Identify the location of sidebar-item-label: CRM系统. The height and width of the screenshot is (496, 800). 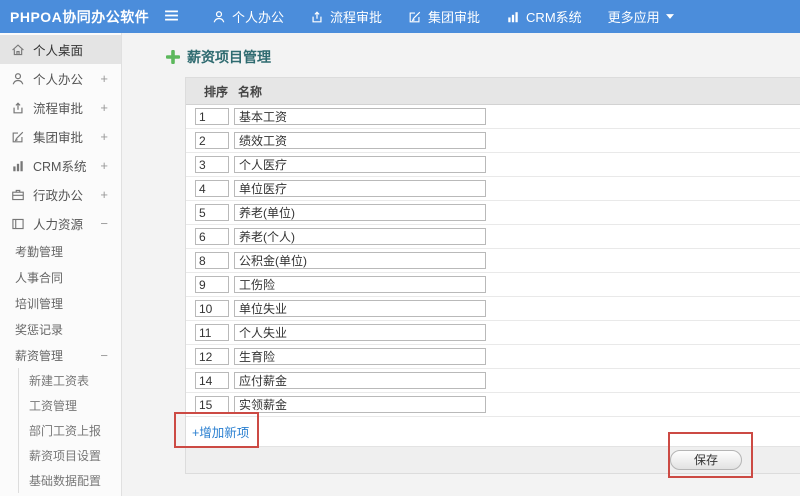
(60, 167).